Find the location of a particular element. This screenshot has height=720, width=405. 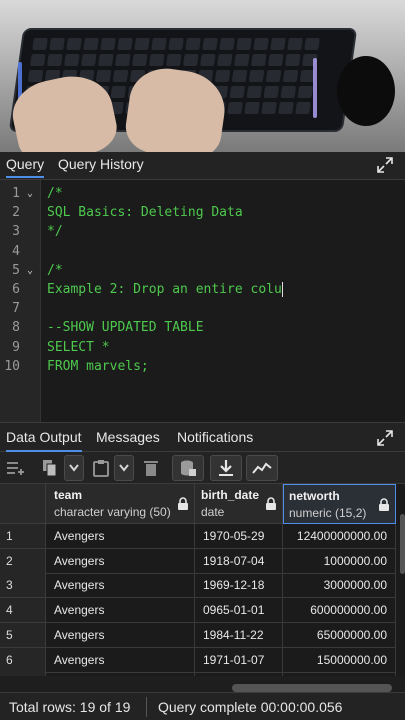

code-line: 7 is located at coordinates (202, 308).